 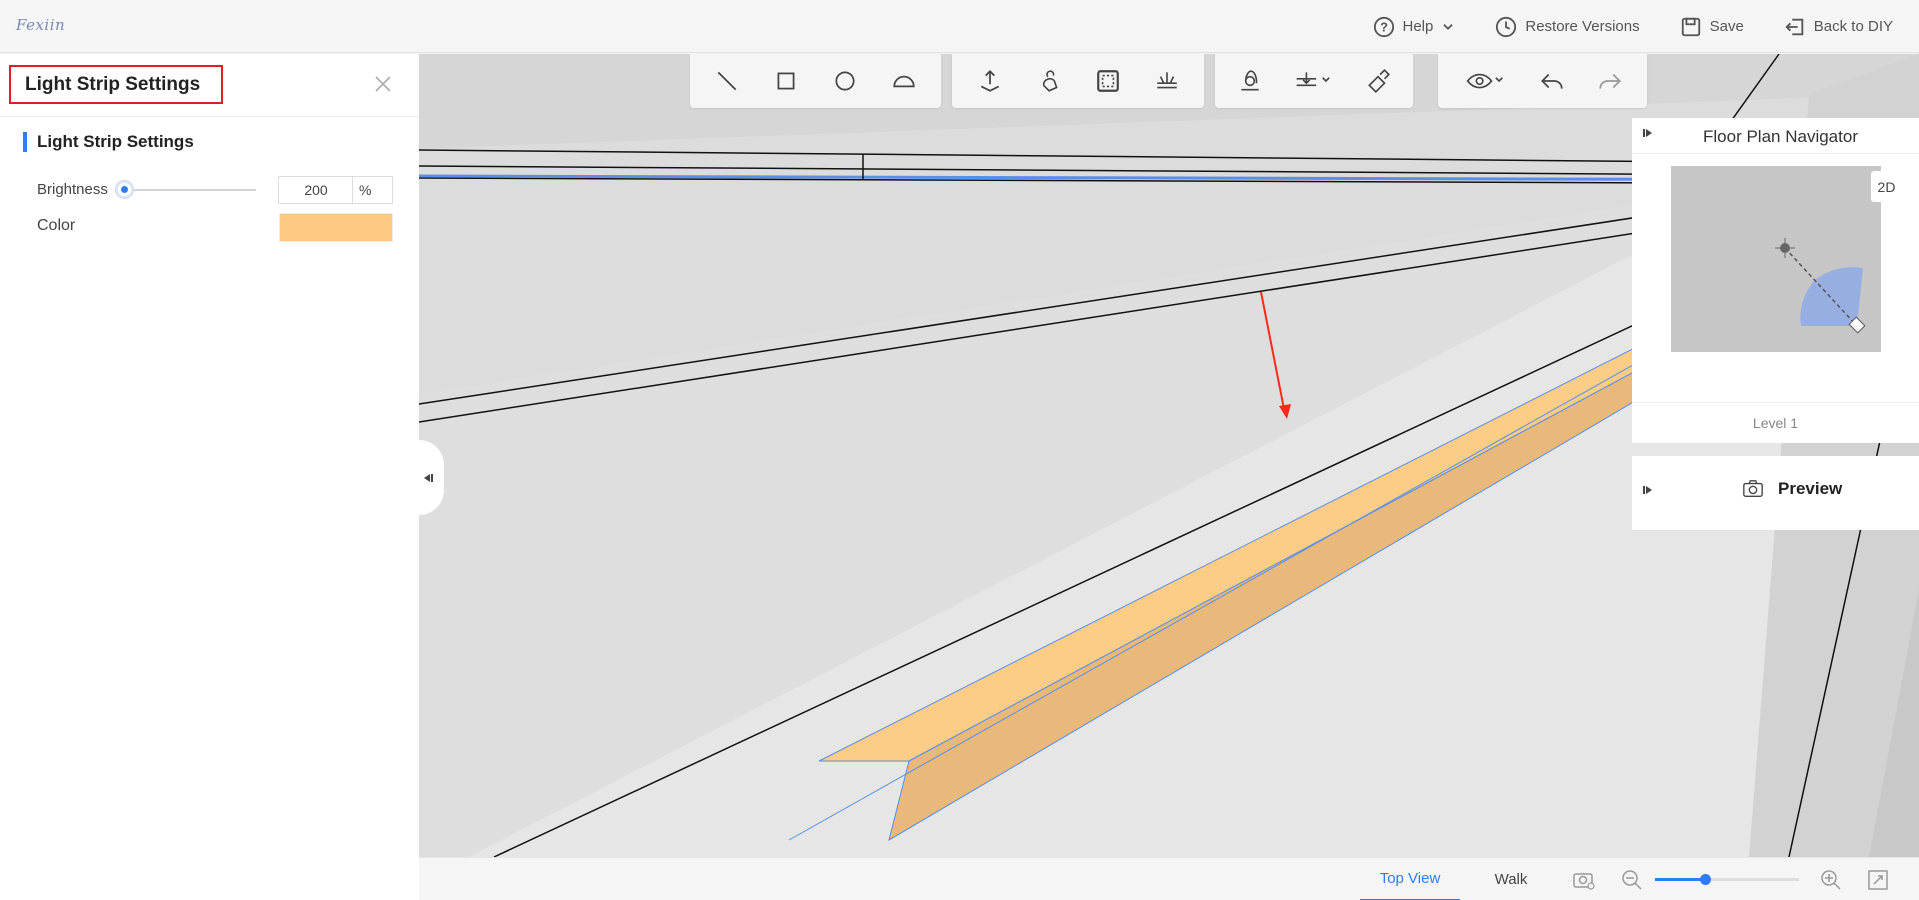 I want to click on preview-label: Preview, so click(x=1810, y=488).